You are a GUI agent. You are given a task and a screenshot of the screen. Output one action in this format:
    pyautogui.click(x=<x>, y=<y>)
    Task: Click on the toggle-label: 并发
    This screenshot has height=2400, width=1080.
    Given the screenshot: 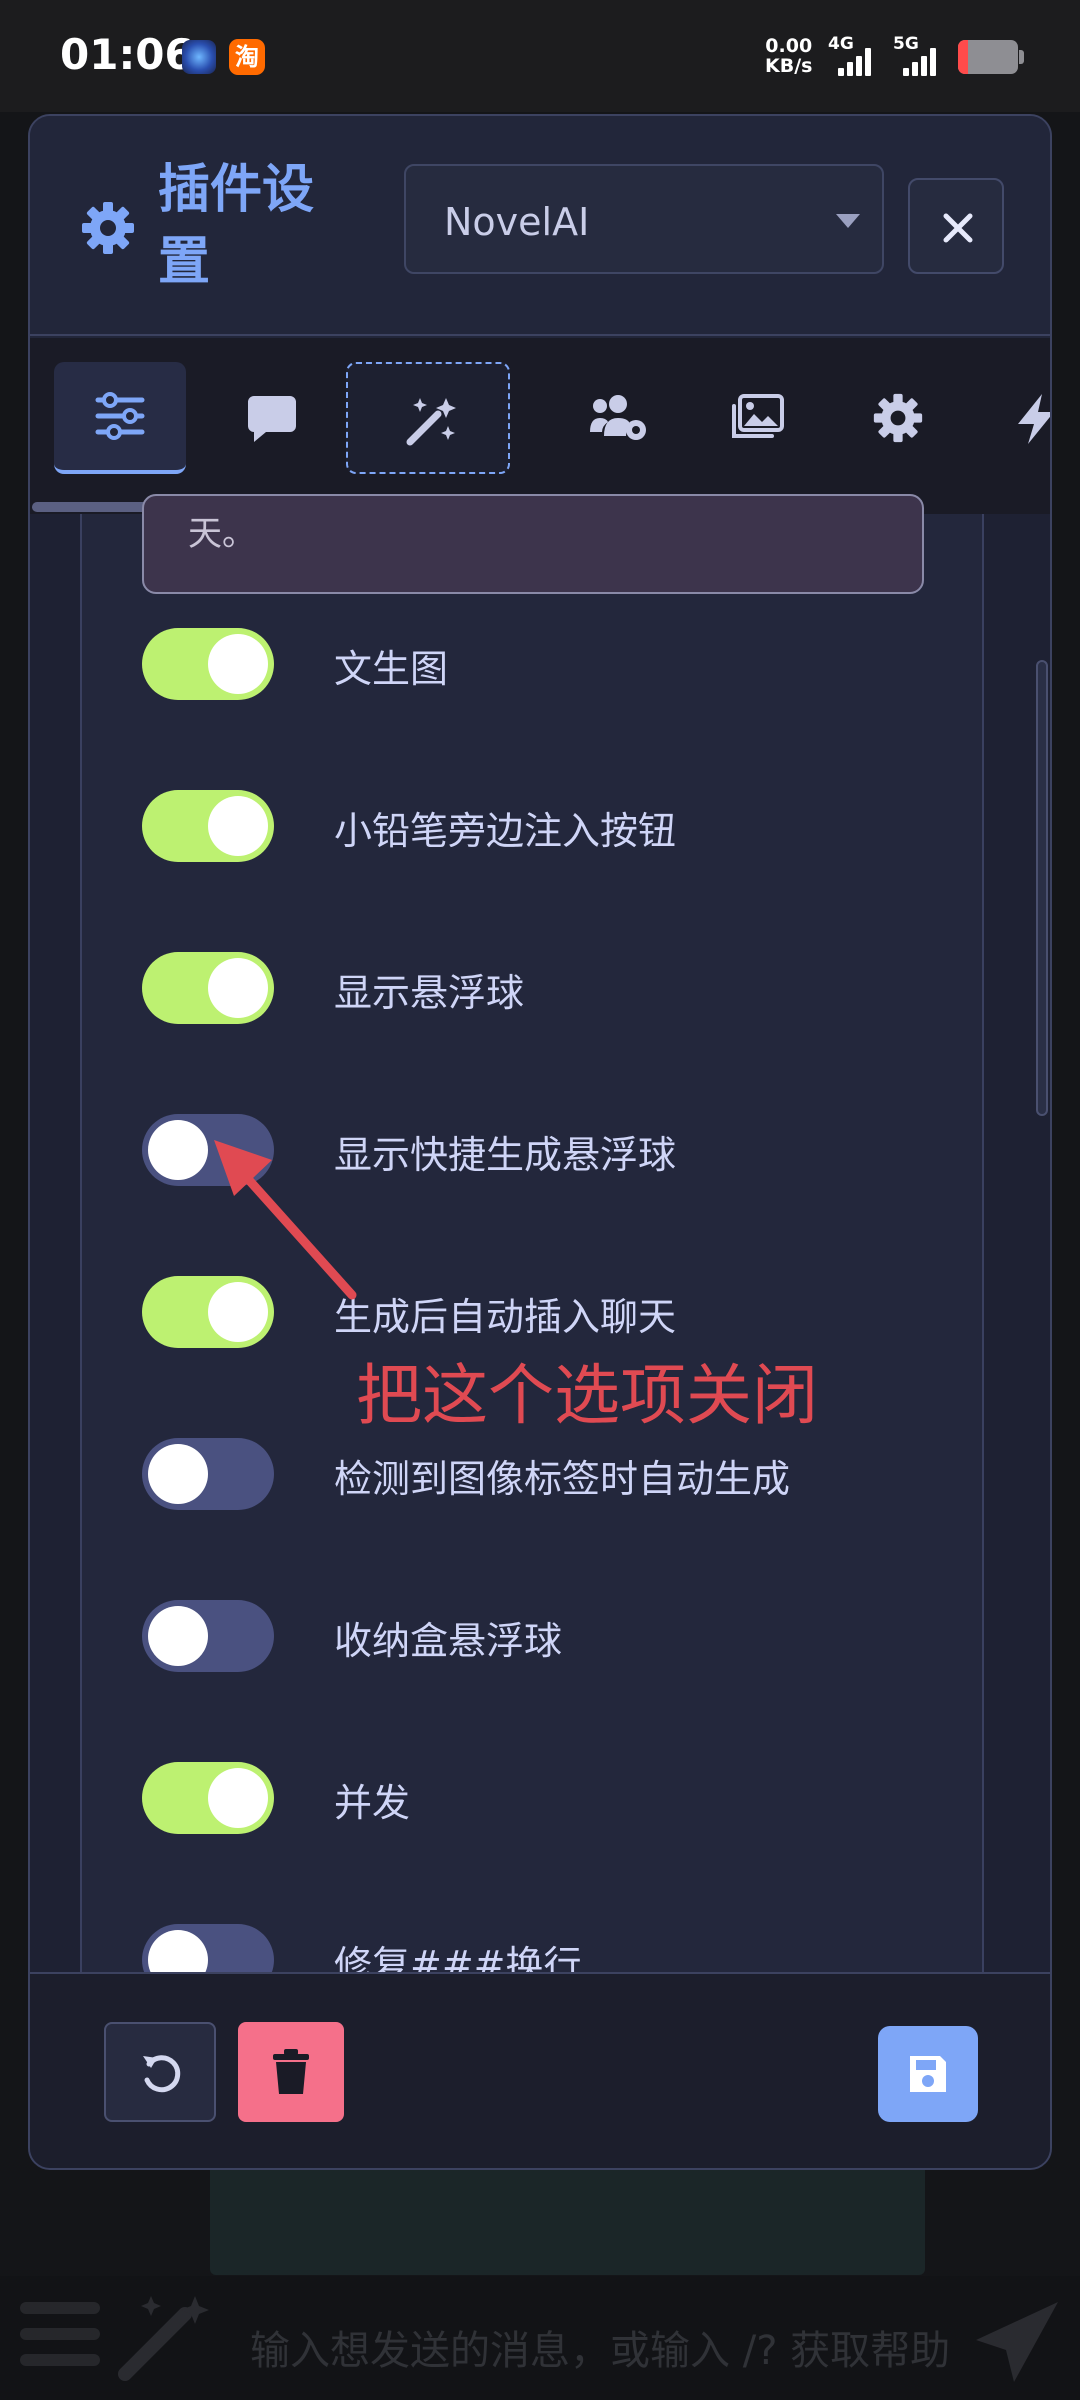 What is the action you would take?
    pyautogui.click(x=372, y=1803)
    